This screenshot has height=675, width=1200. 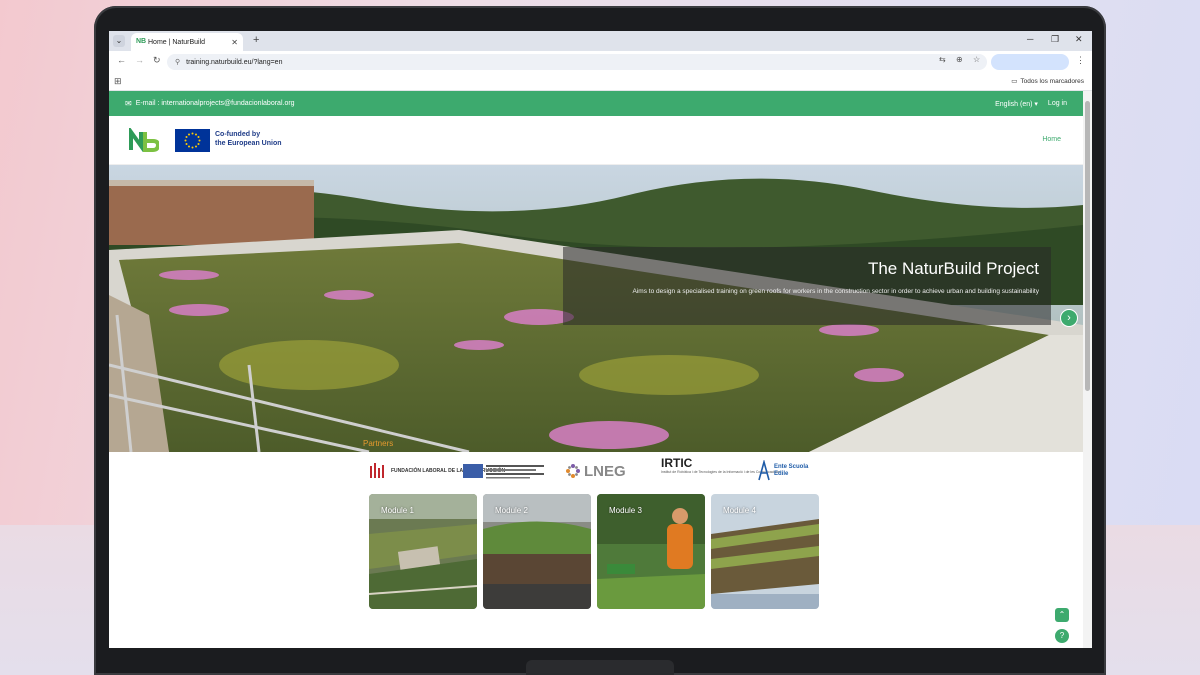 What do you see at coordinates (1080, 60) in the screenshot?
I see `menu-kebab-icon: ⋮` at bounding box center [1080, 60].